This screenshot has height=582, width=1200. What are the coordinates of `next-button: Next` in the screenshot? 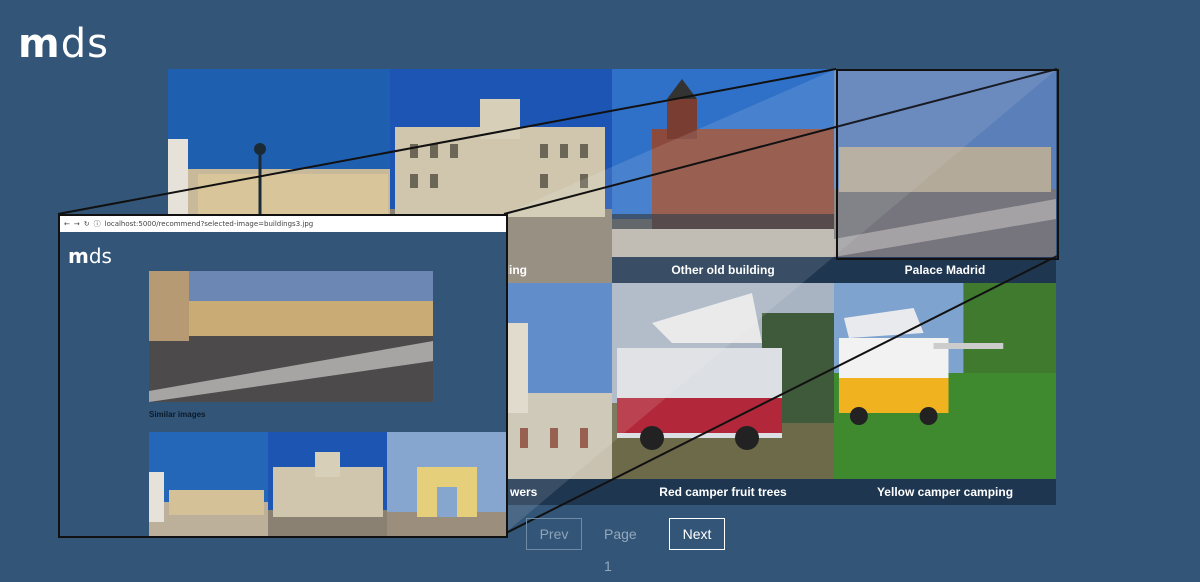 It's located at (697, 534).